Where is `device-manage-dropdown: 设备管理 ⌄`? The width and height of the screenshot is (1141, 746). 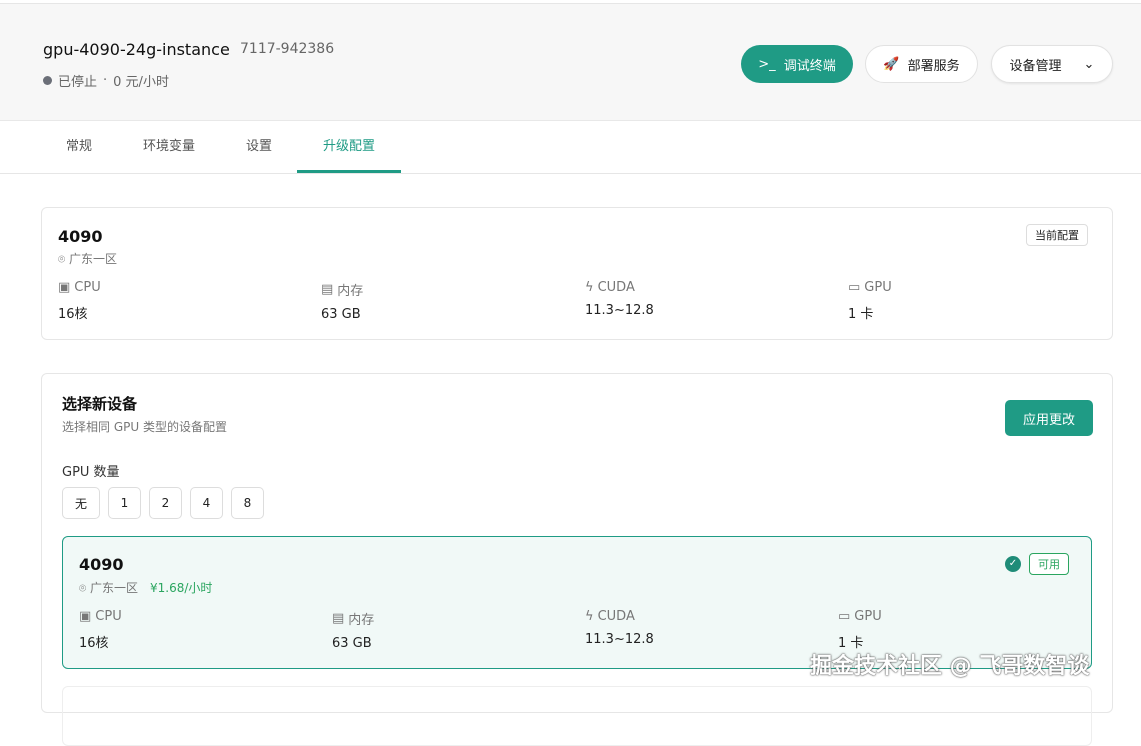 device-manage-dropdown: 设备管理 ⌄ is located at coordinates (1052, 64).